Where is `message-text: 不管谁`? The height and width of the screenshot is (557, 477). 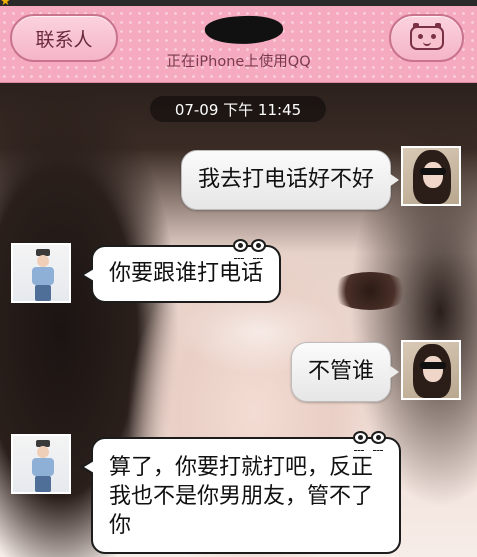
message-text: 不管谁 is located at coordinates (340, 371).